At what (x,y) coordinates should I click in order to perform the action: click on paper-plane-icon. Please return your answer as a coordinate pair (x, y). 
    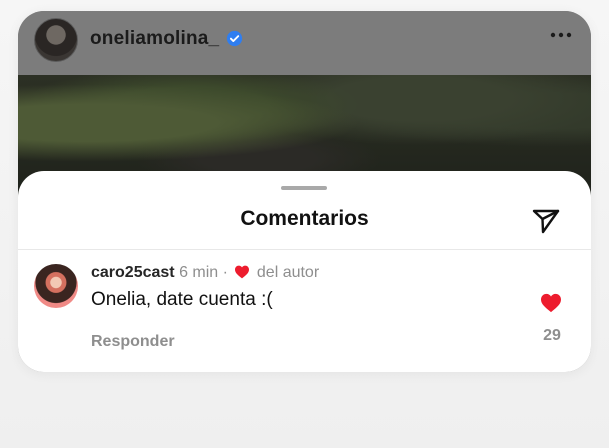
    Looking at the image, I should click on (546, 221).